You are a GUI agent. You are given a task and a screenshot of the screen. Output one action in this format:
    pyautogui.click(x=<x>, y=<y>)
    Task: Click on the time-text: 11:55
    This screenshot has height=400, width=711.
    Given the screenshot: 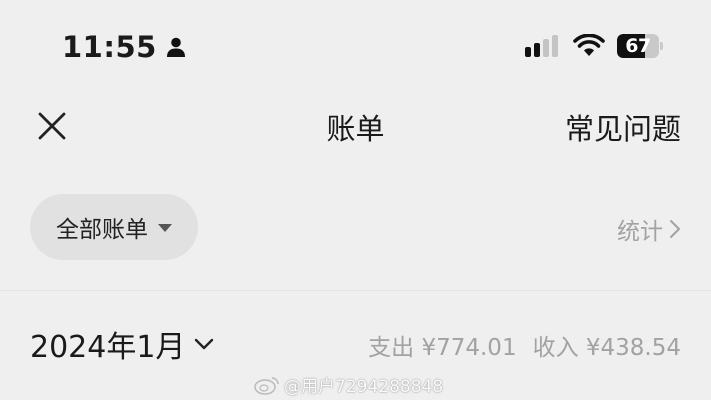 What is the action you would take?
    pyautogui.click(x=109, y=47)
    